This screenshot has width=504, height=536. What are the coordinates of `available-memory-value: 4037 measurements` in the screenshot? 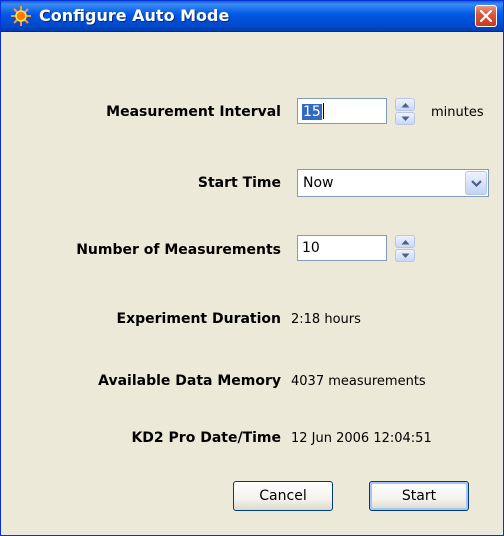 It's located at (358, 381).